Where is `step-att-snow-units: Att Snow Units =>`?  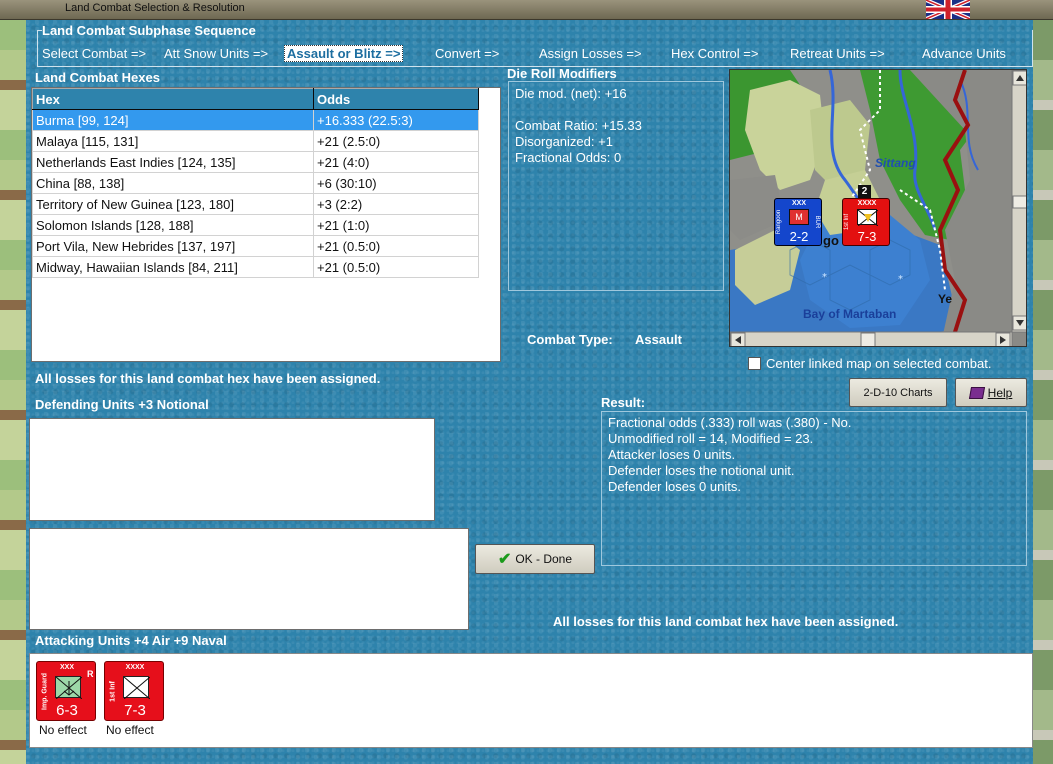 step-att-snow-units: Att Snow Units => is located at coordinates (216, 53).